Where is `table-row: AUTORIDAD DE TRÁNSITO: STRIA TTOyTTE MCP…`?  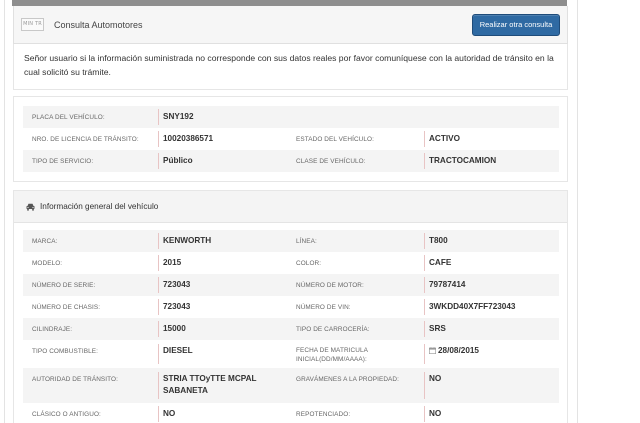 table-row: AUTORIDAD DE TRÁNSITO: STRIA TTOyTTE MCP… is located at coordinates (291, 385).